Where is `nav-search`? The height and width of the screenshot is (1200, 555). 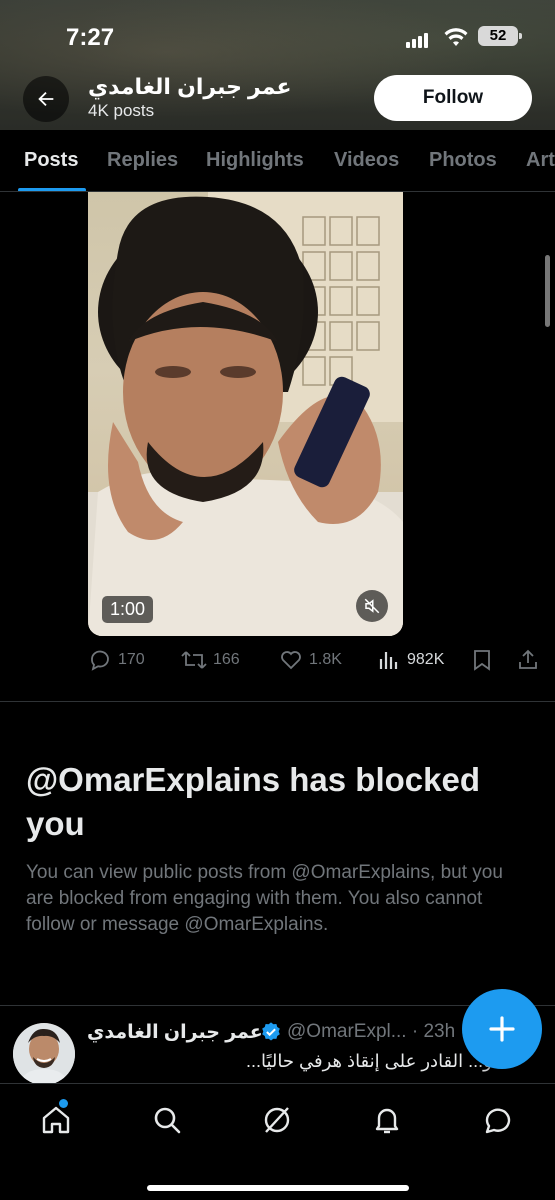 nav-search is located at coordinates (167, 1120).